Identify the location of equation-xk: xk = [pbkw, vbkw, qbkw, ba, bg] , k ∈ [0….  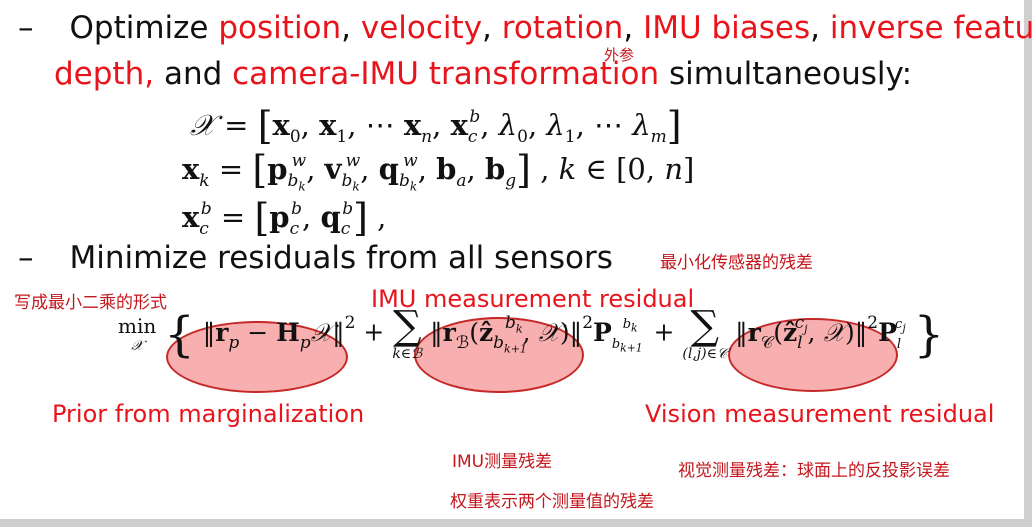
(438, 171).